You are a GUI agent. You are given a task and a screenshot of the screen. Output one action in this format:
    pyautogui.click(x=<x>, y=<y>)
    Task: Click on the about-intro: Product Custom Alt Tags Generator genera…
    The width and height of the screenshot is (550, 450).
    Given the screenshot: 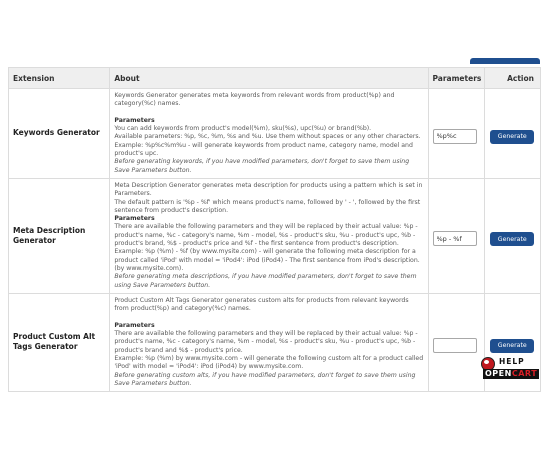 What is the action you would take?
    pyautogui.click(x=261, y=304)
    